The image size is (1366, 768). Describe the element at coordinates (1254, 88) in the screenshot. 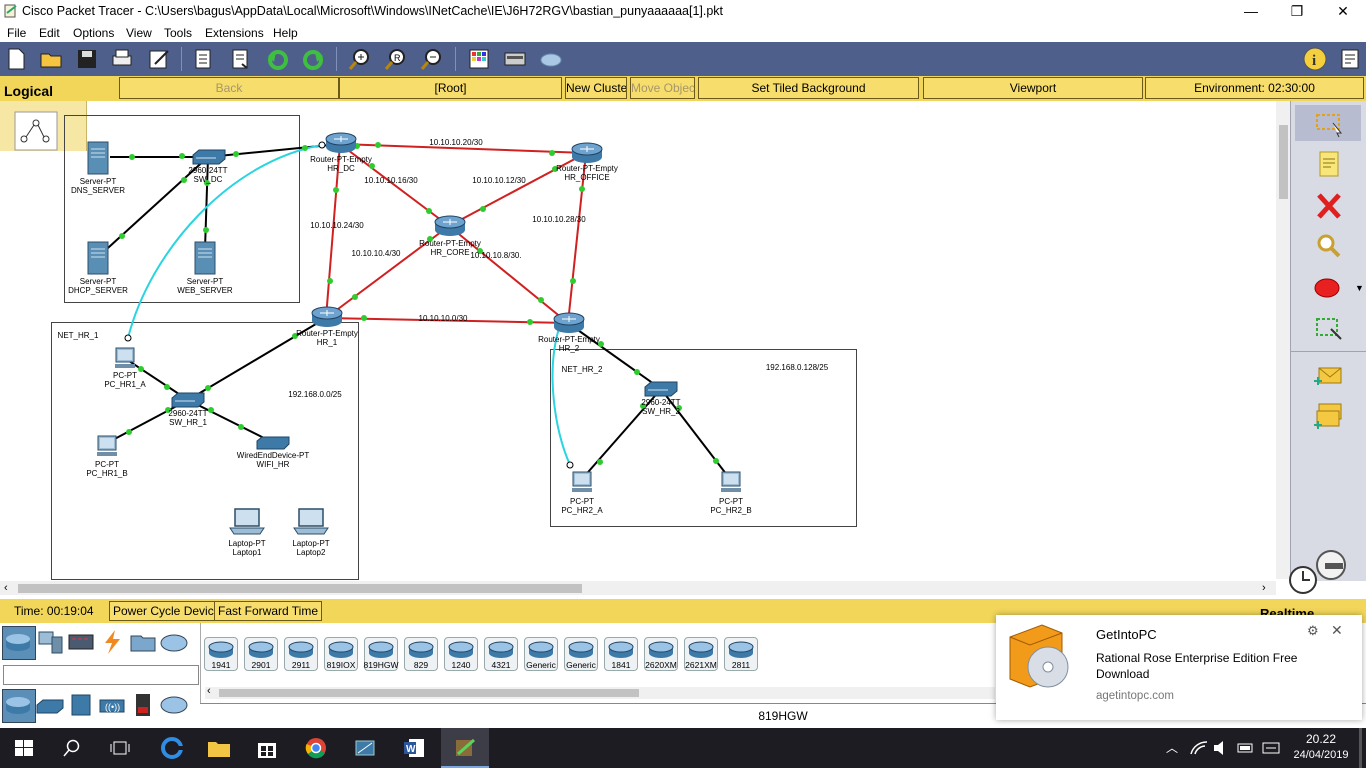

I see `environment-button: Environment: 02:30:00` at that location.